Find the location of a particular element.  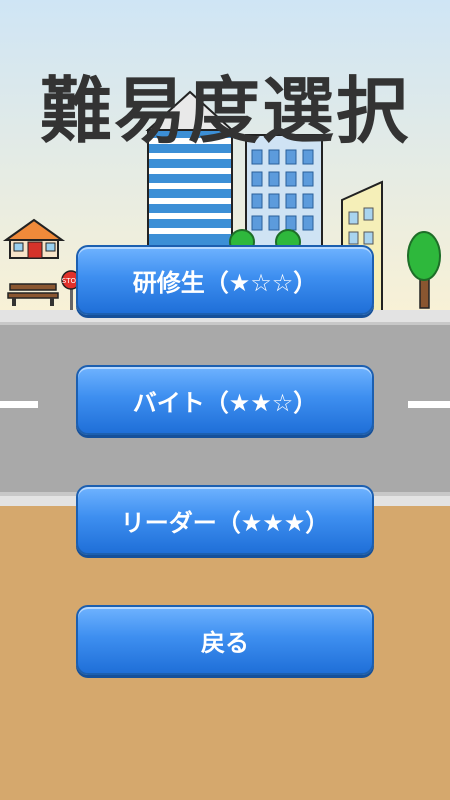

difficulty-leader-button: リーダー（★★★） is located at coordinates (225, 520).